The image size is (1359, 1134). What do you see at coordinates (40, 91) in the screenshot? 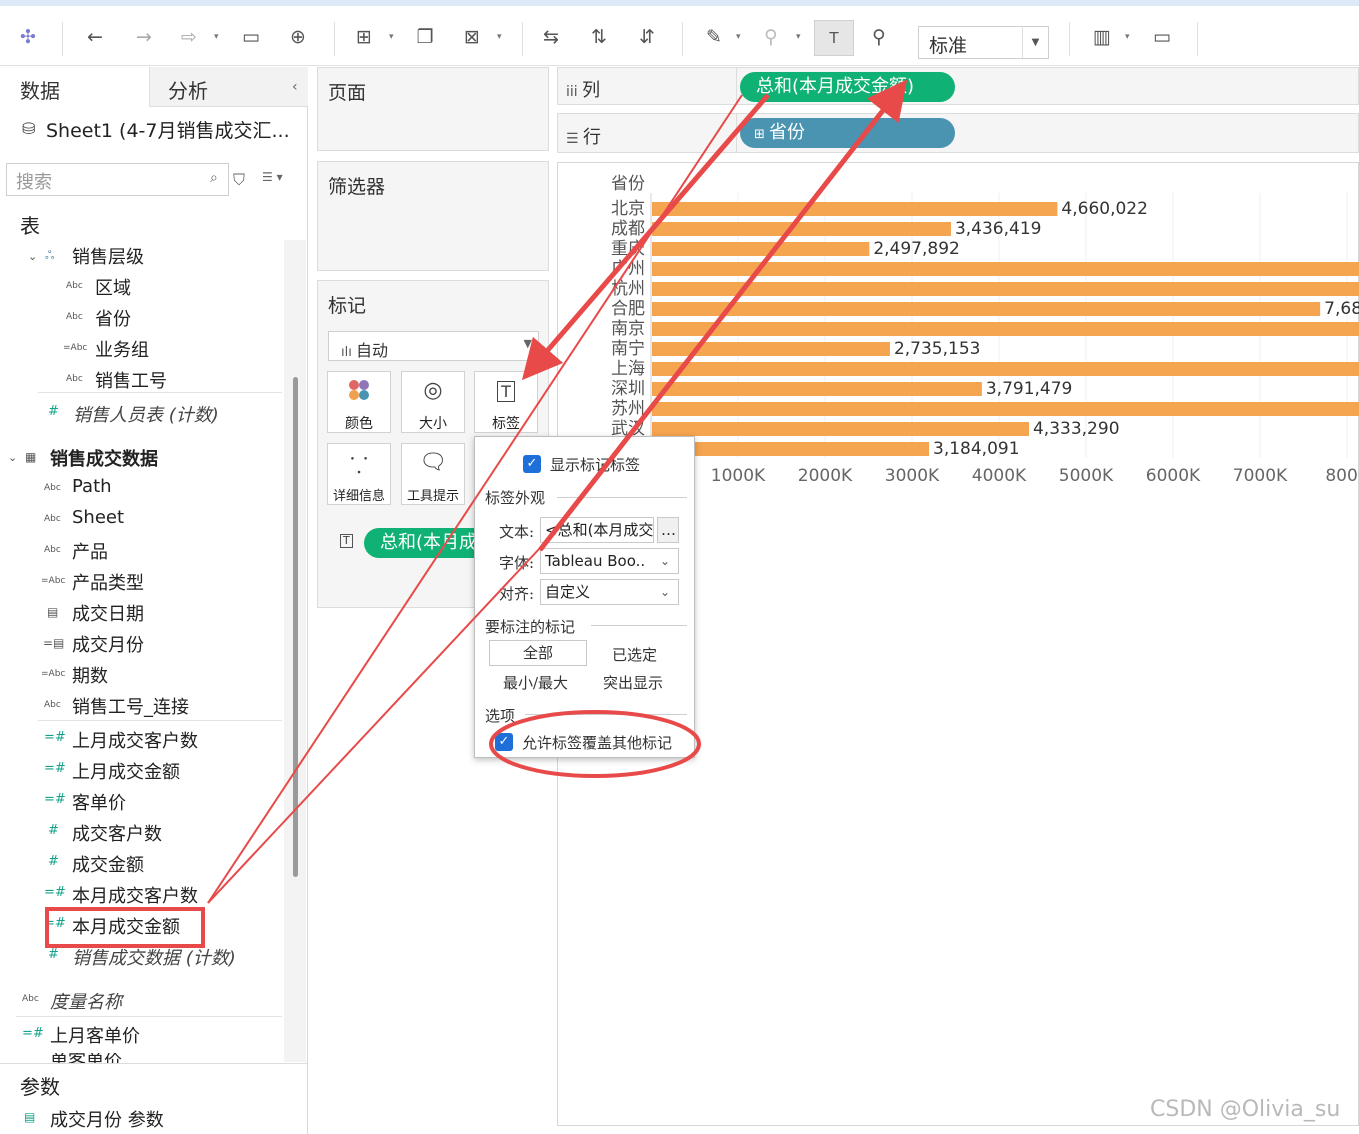
I see `tab-data-label: 数据` at bounding box center [40, 91].